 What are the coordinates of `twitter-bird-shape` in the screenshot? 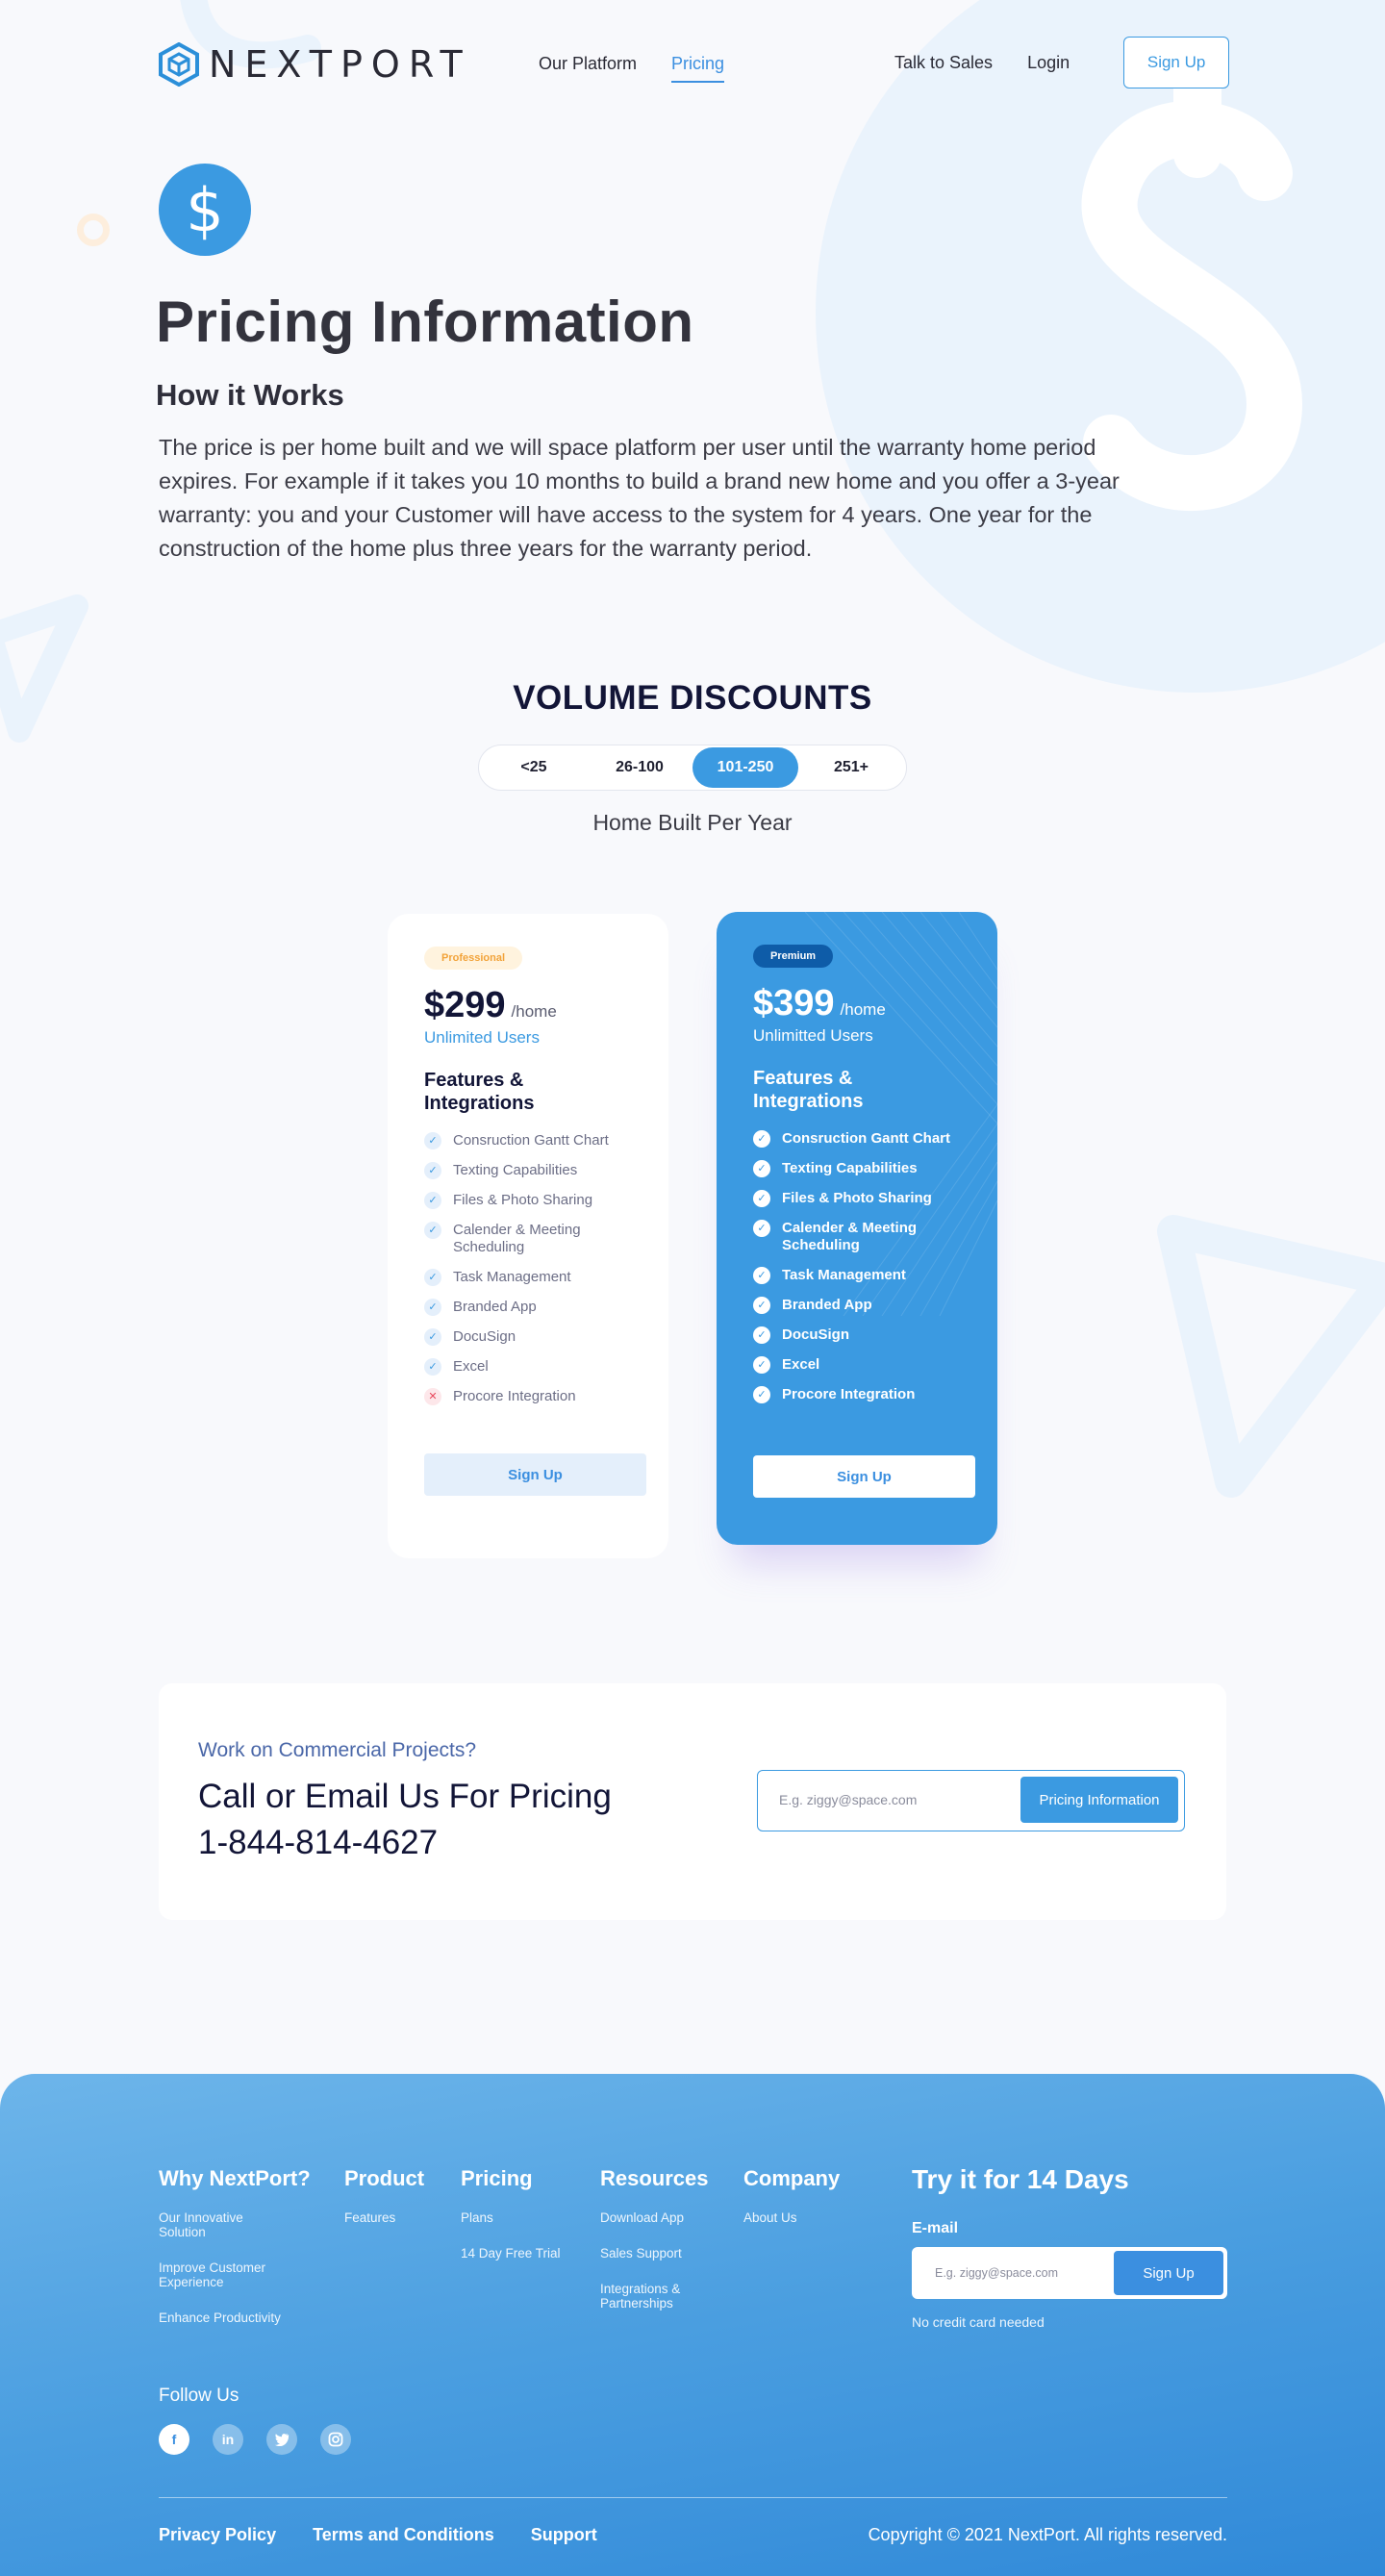 It's located at (282, 2440).